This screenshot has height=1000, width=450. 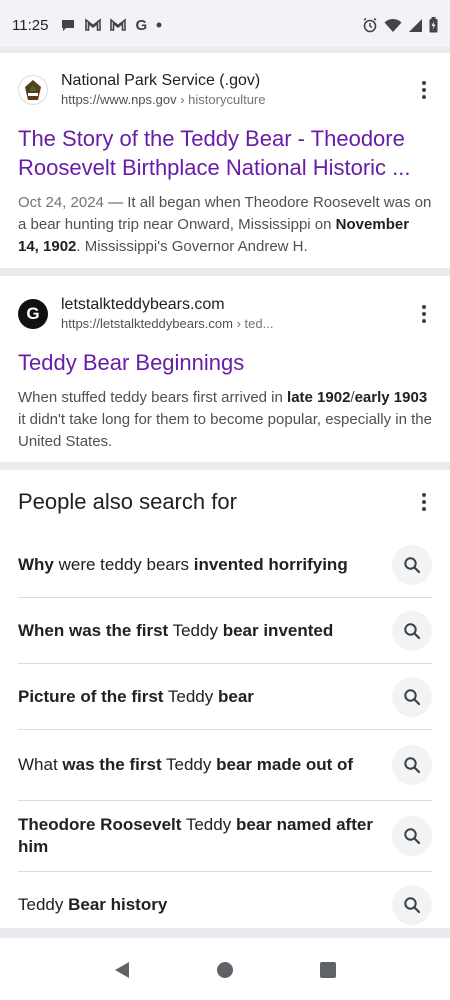 What do you see at coordinates (33, 314) in the screenshot?
I see `site-favicon: G` at bounding box center [33, 314].